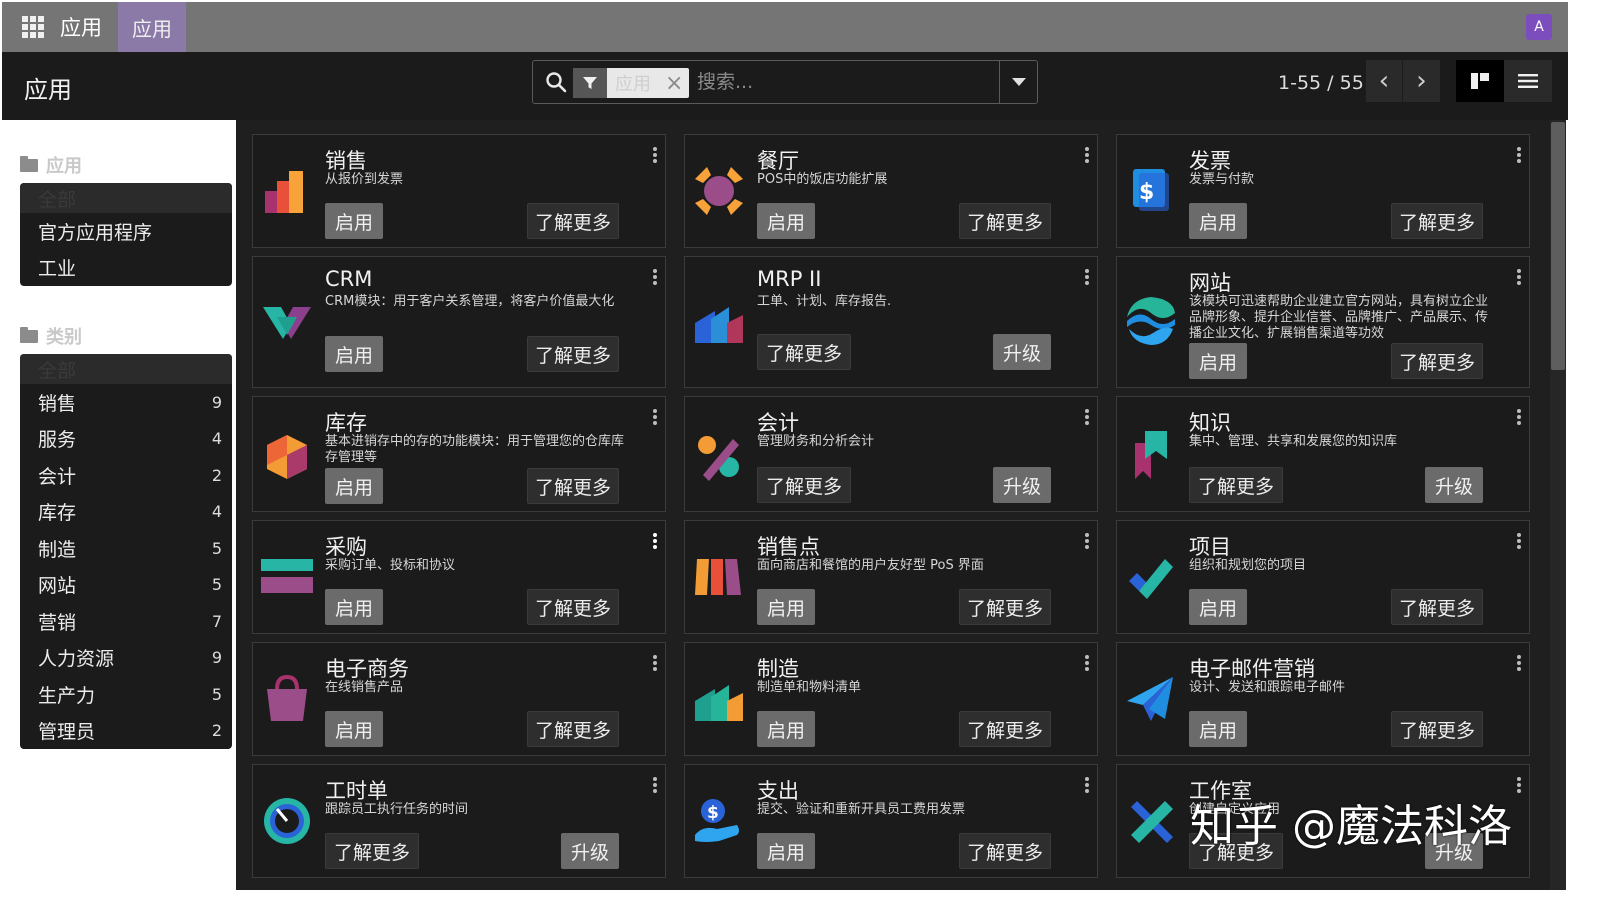  What do you see at coordinates (842, 82) in the screenshot?
I see `search-input` at bounding box center [842, 82].